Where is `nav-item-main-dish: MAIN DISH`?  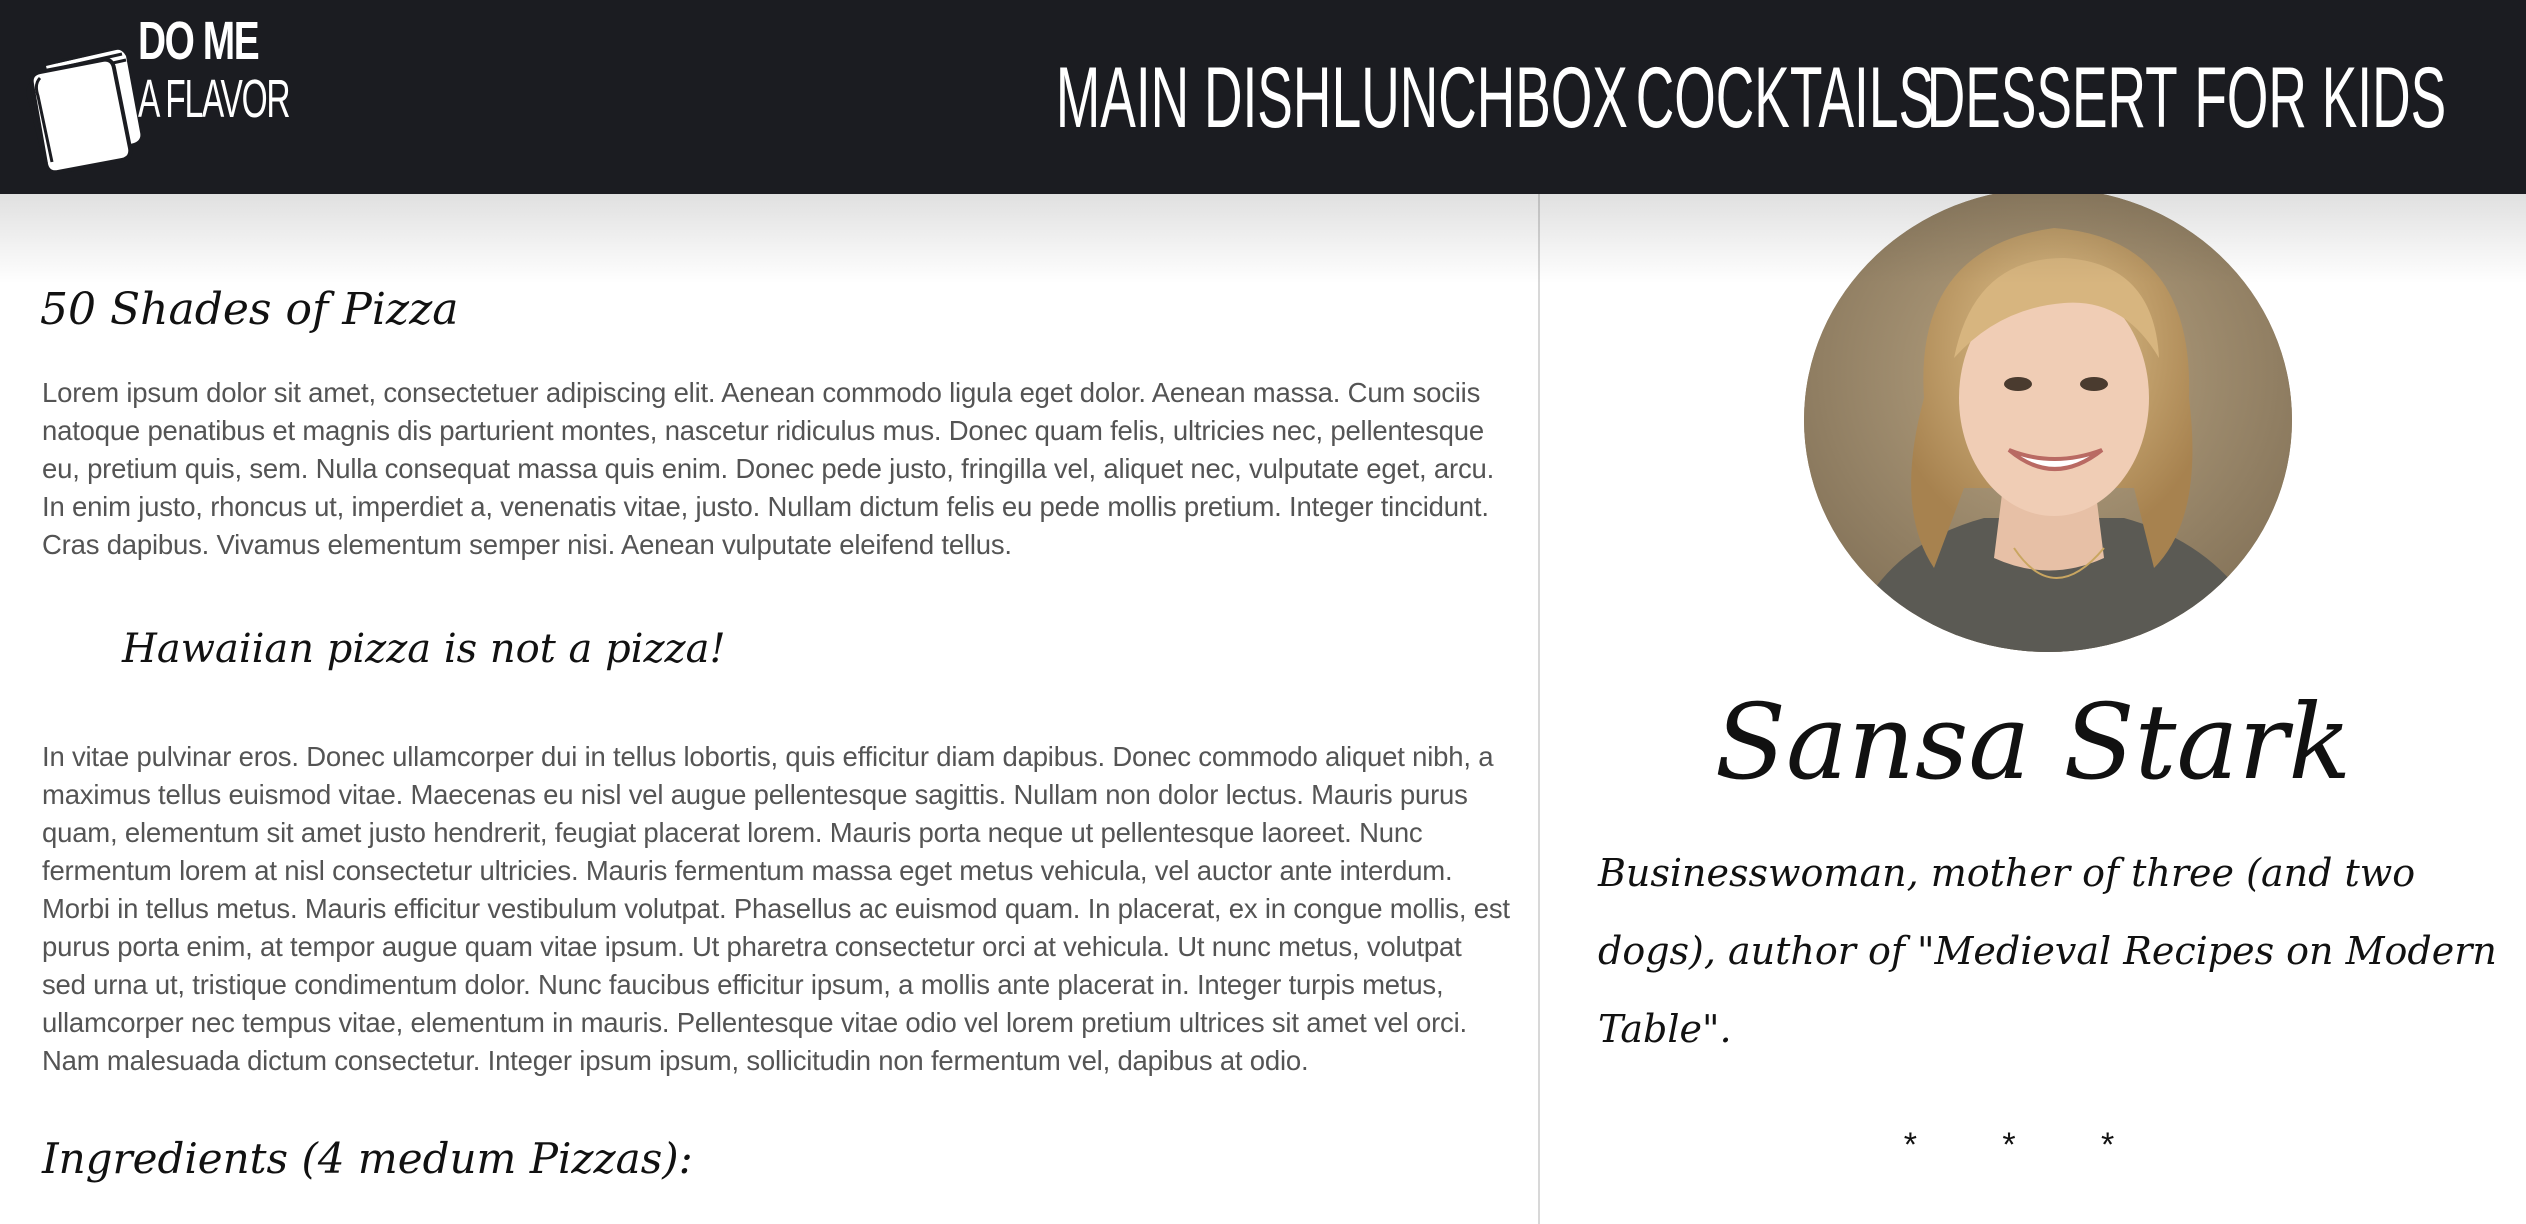
nav-item-main-dish: MAIN DISH is located at coordinates (1193, 98).